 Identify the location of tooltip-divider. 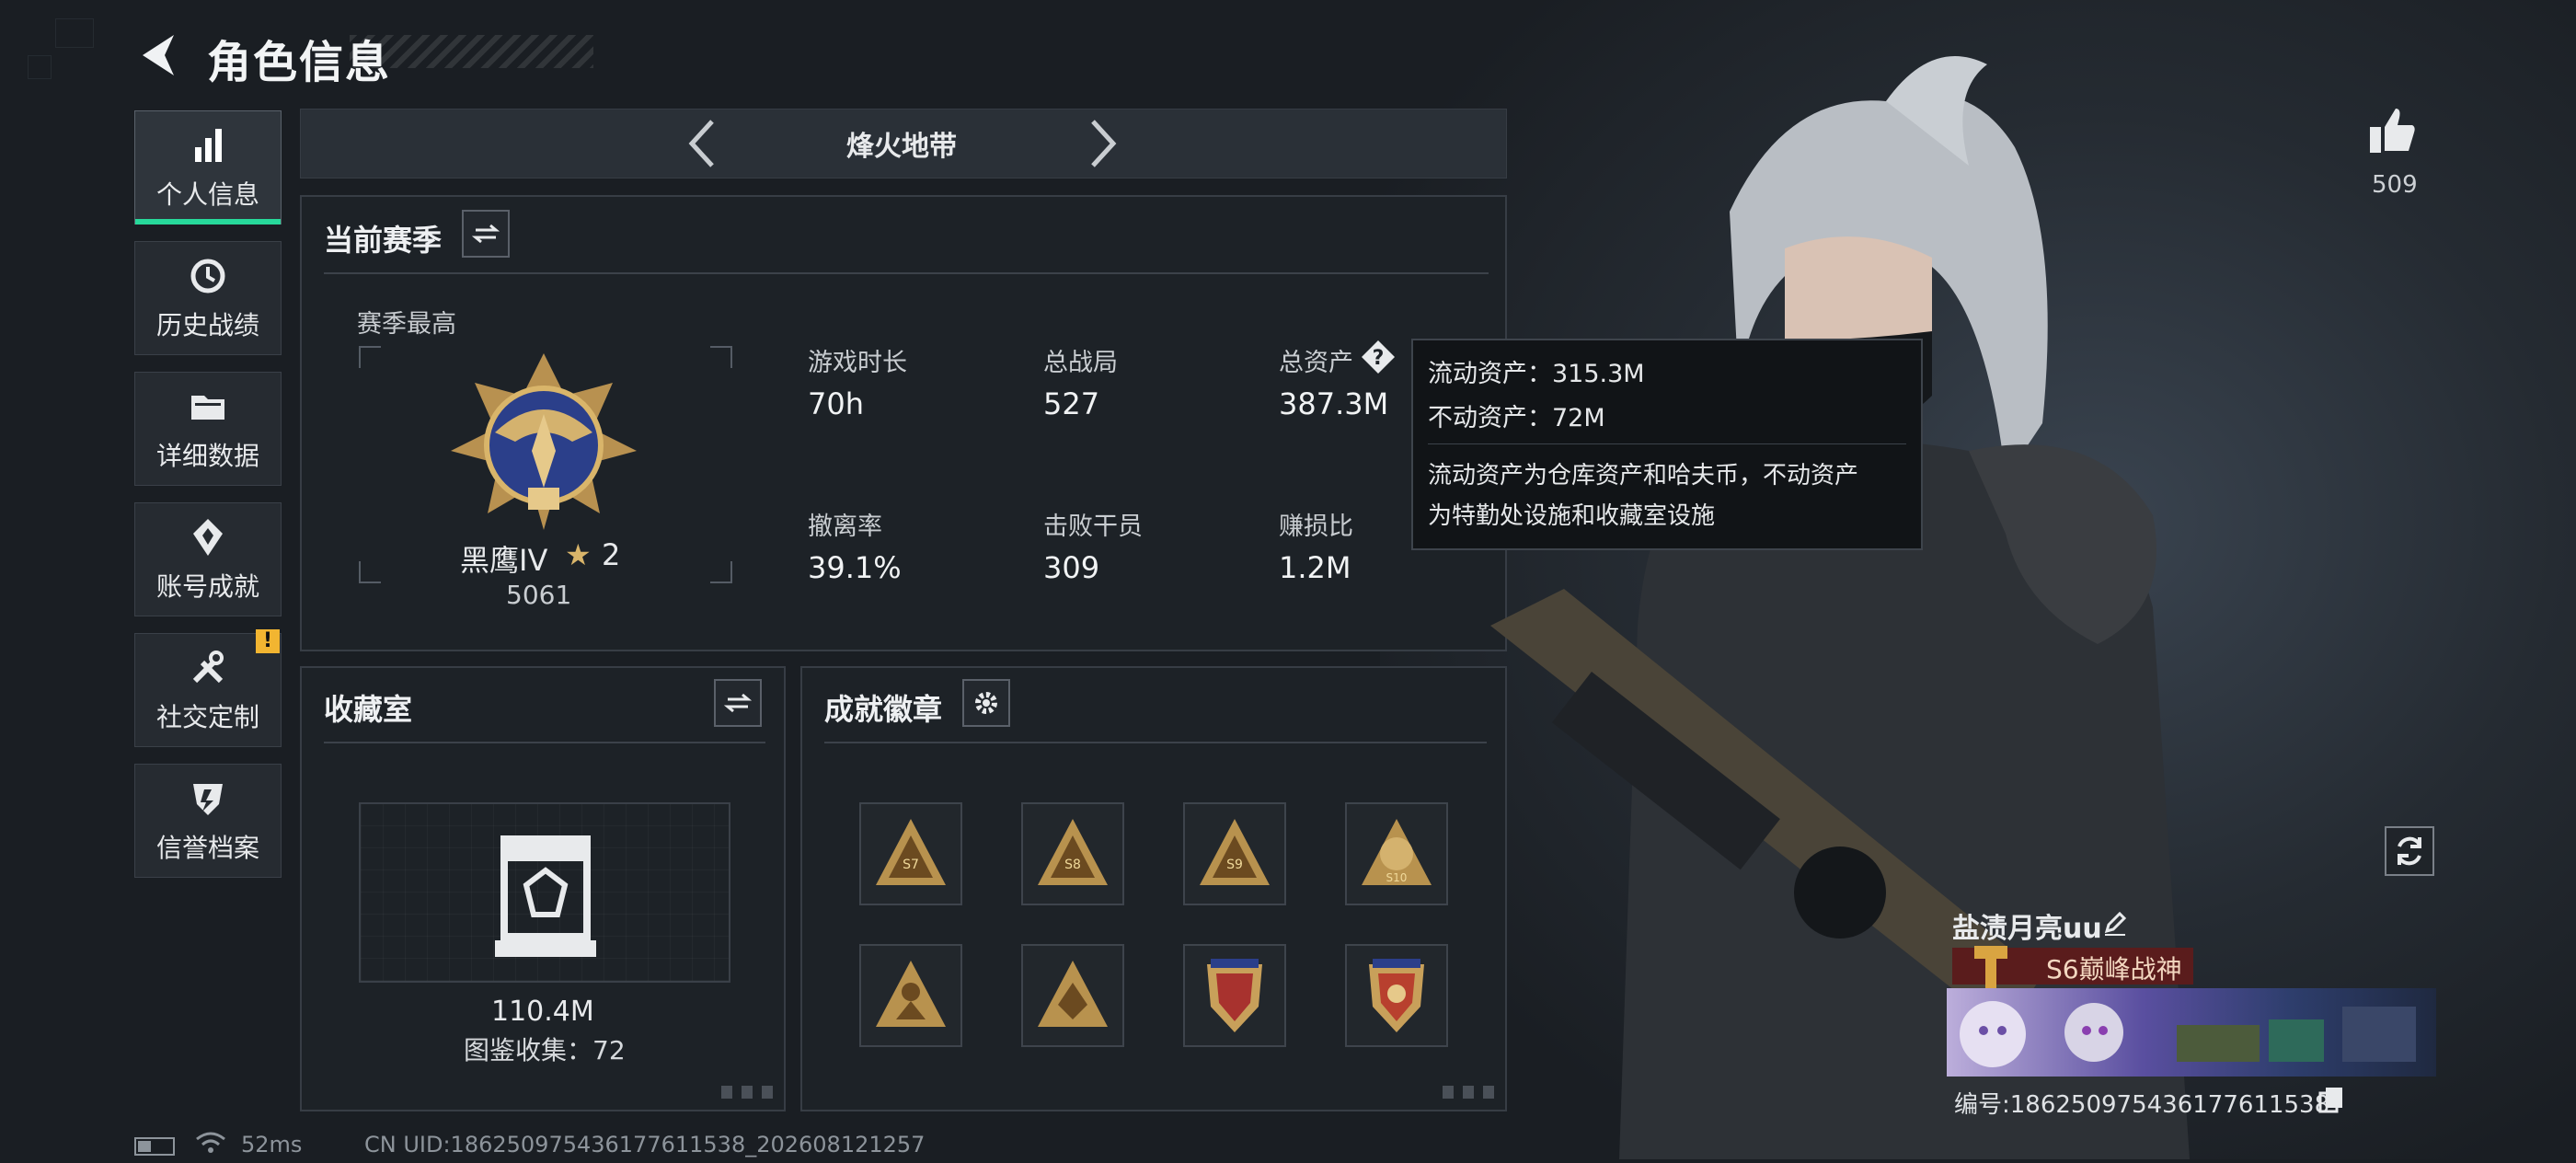
(1667, 444).